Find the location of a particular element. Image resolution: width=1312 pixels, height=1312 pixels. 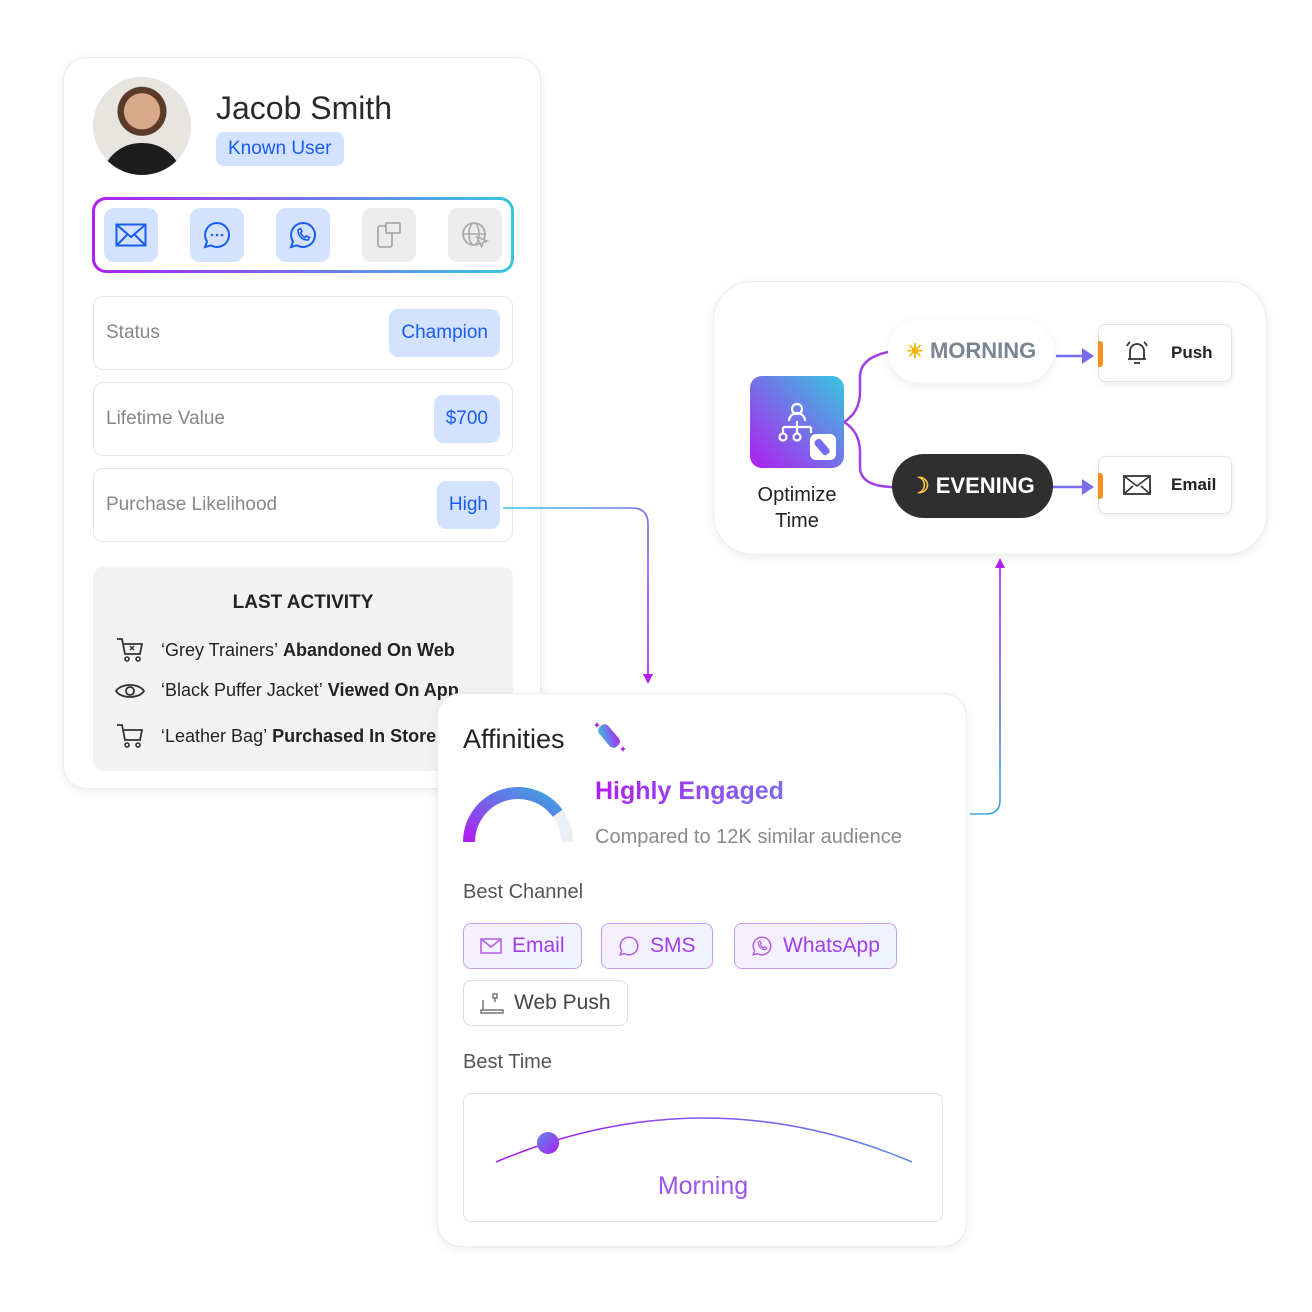

user-name: Jacob Smith is located at coordinates (304, 108).